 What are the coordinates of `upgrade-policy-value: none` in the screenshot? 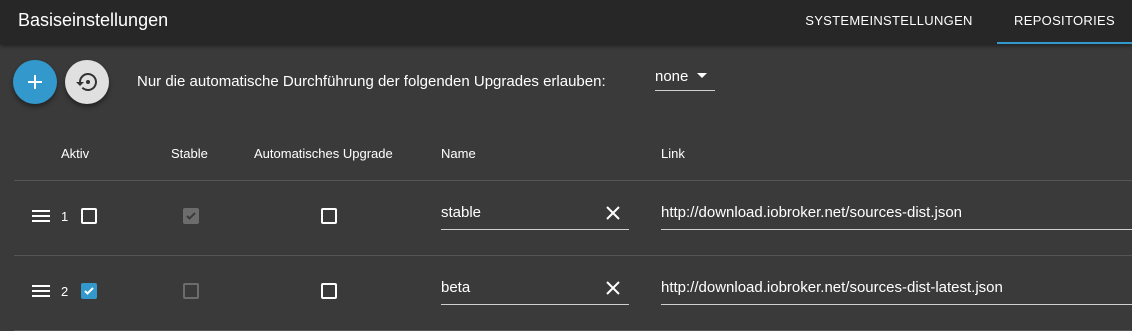 It's located at (672, 76).